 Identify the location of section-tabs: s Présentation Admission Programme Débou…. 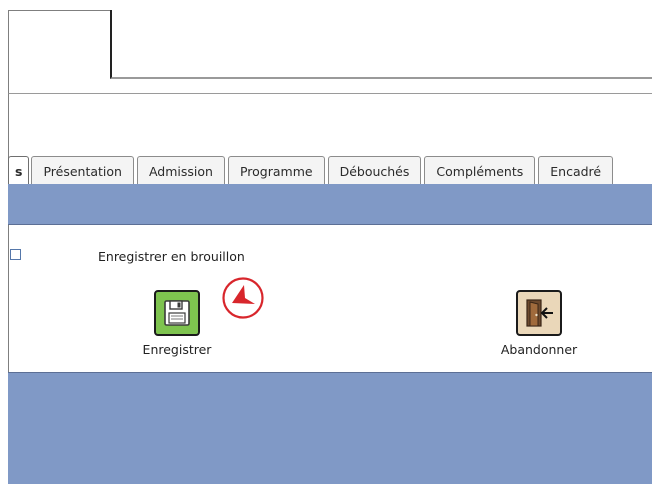
(330, 170).